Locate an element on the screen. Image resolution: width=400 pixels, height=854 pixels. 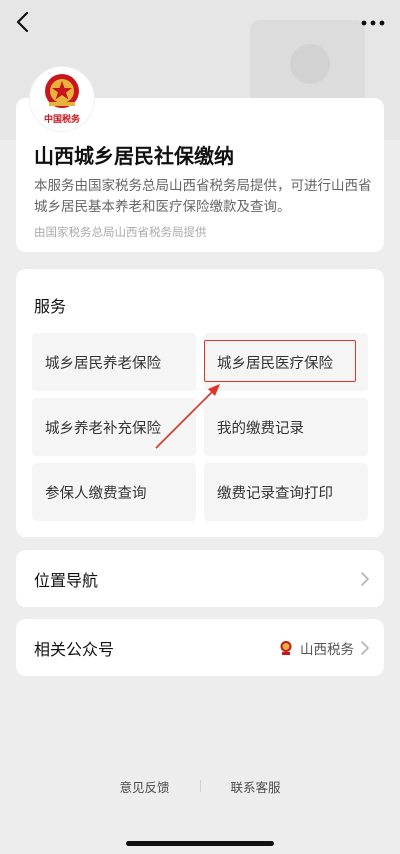
tax-emblem-icon is located at coordinates (286, 647).